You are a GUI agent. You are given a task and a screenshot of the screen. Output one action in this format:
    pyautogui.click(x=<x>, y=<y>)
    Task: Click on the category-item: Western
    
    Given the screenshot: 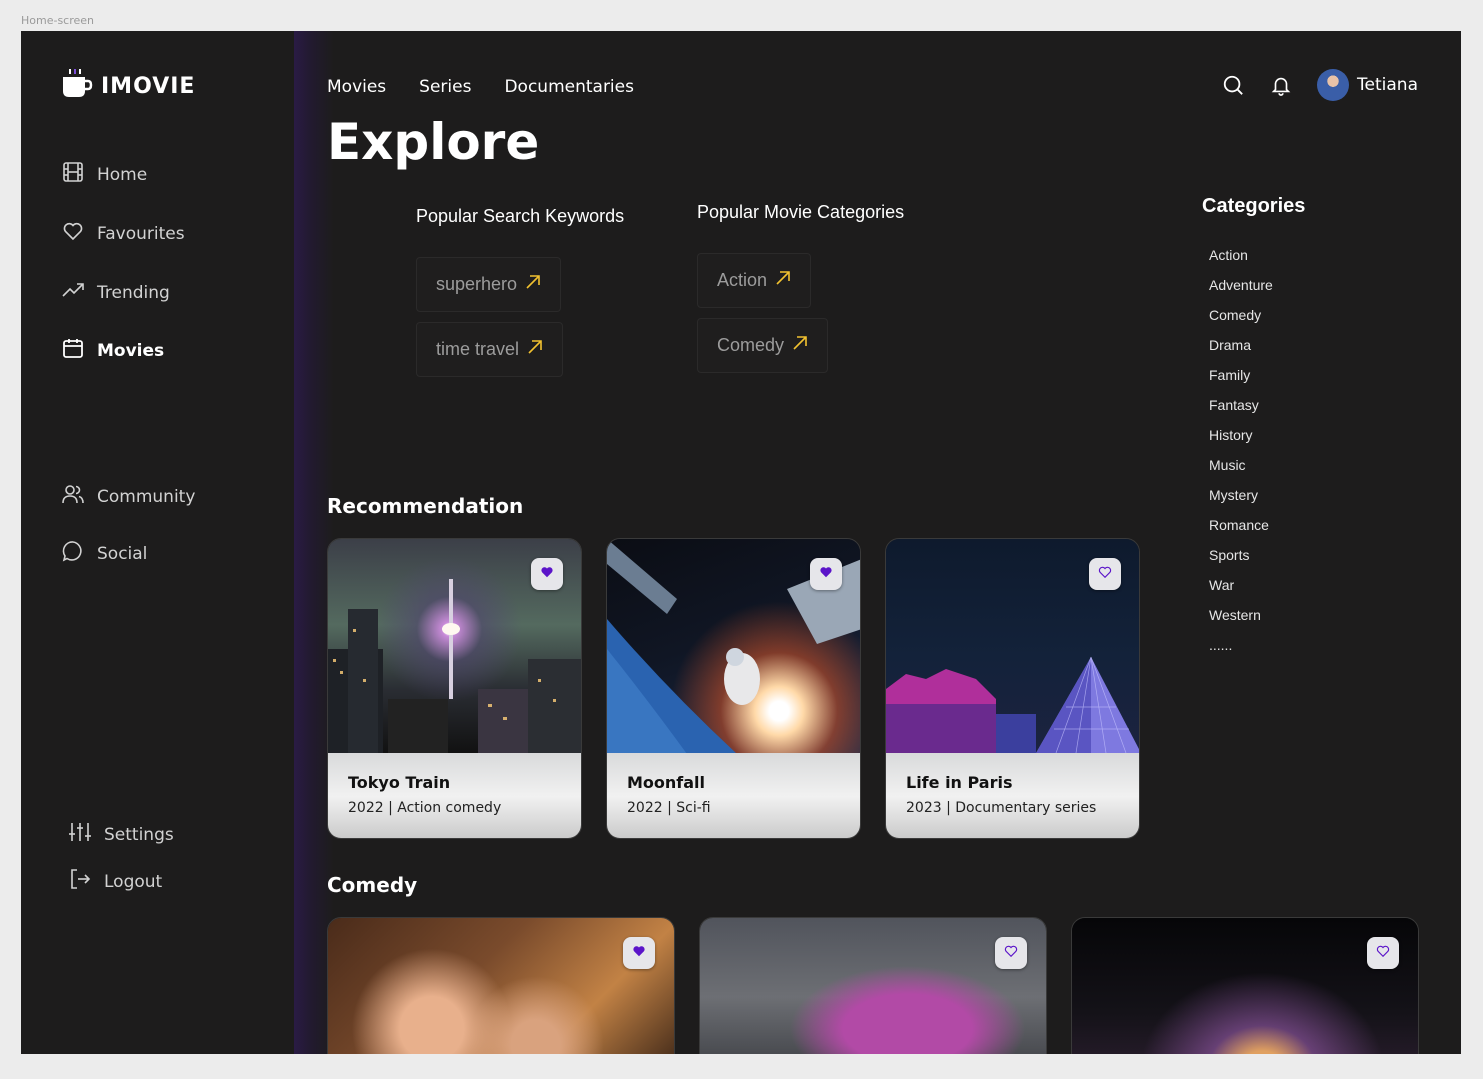 What is the action you would take?
    pyautogui.click(x=1241, y=620)
    